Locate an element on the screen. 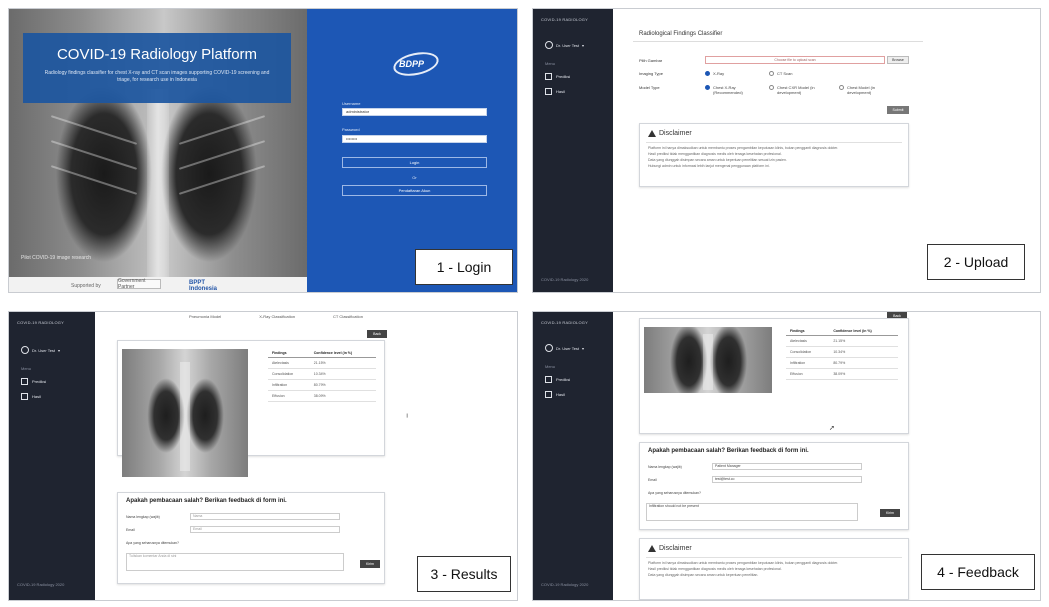  feedback-comment-textarea: Tuliskan komentar Anda di sini is located at coordinates (235, 562).